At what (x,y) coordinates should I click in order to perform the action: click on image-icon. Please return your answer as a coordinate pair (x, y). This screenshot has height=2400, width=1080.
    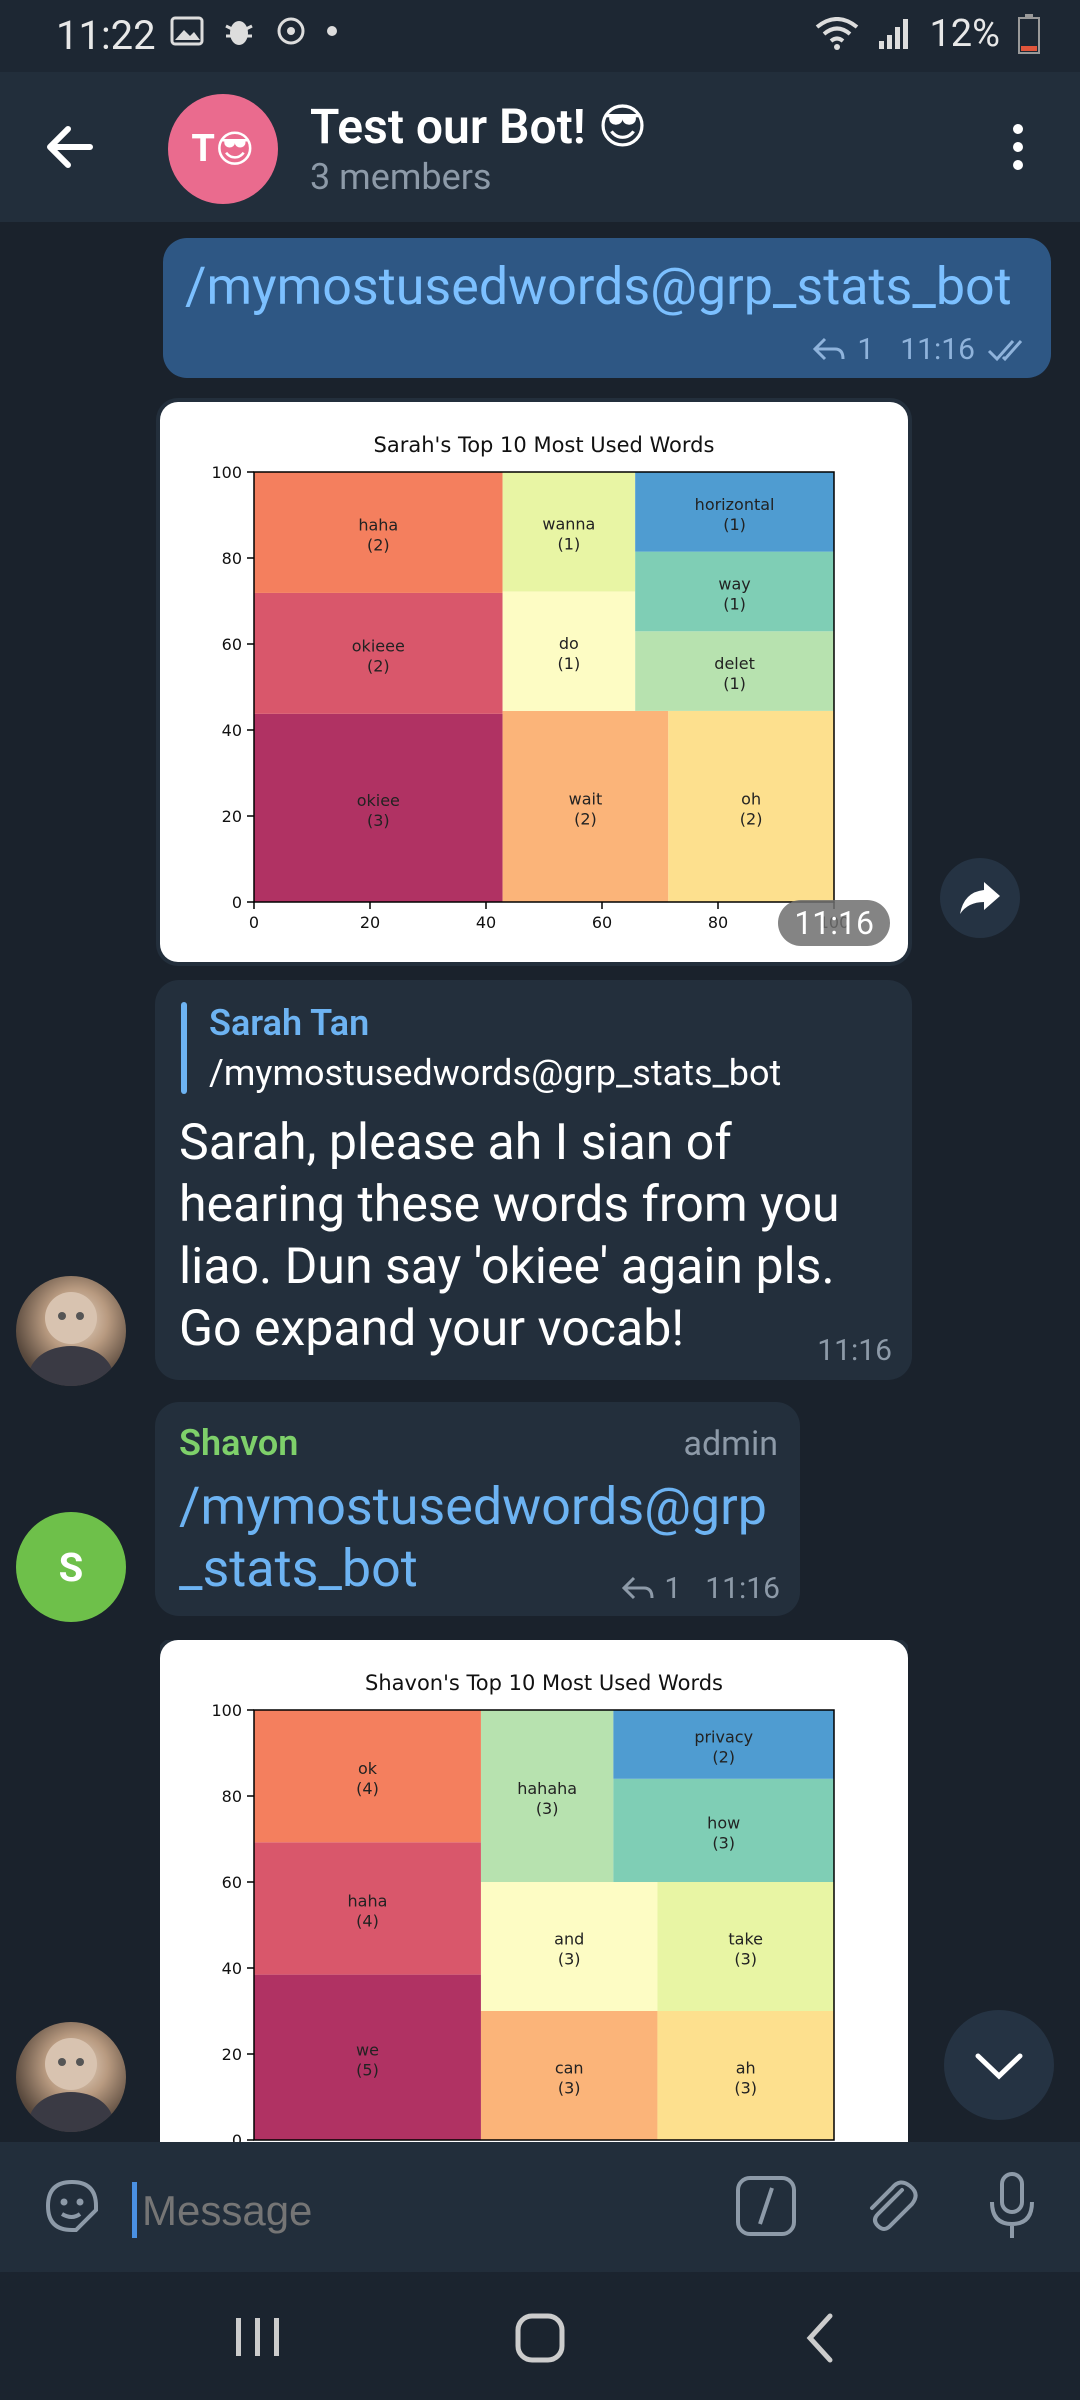
    Looking at the image, I should click on (187, 31).